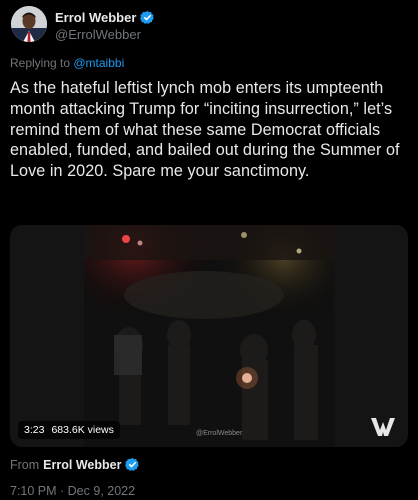  Describe the element at coordinates (371, 336) in the screenshot. I see `video-pillarbox-right` at that location.